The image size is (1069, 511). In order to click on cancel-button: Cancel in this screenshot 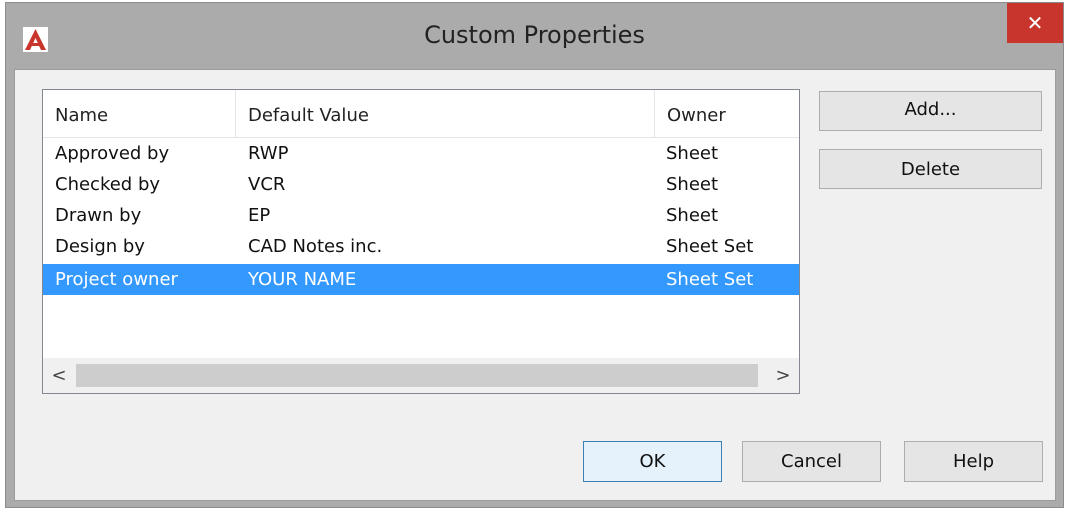, I will do `click(811, 461)`.